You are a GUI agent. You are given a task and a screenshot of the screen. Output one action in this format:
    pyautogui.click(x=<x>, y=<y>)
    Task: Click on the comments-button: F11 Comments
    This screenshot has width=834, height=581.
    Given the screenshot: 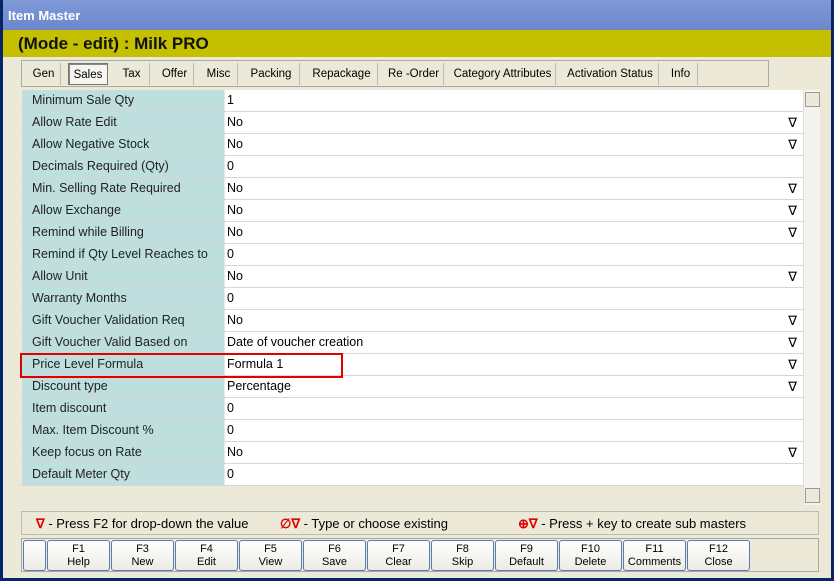 What is the action you would take?
    pyautogui.click(x=654, y=555)
    